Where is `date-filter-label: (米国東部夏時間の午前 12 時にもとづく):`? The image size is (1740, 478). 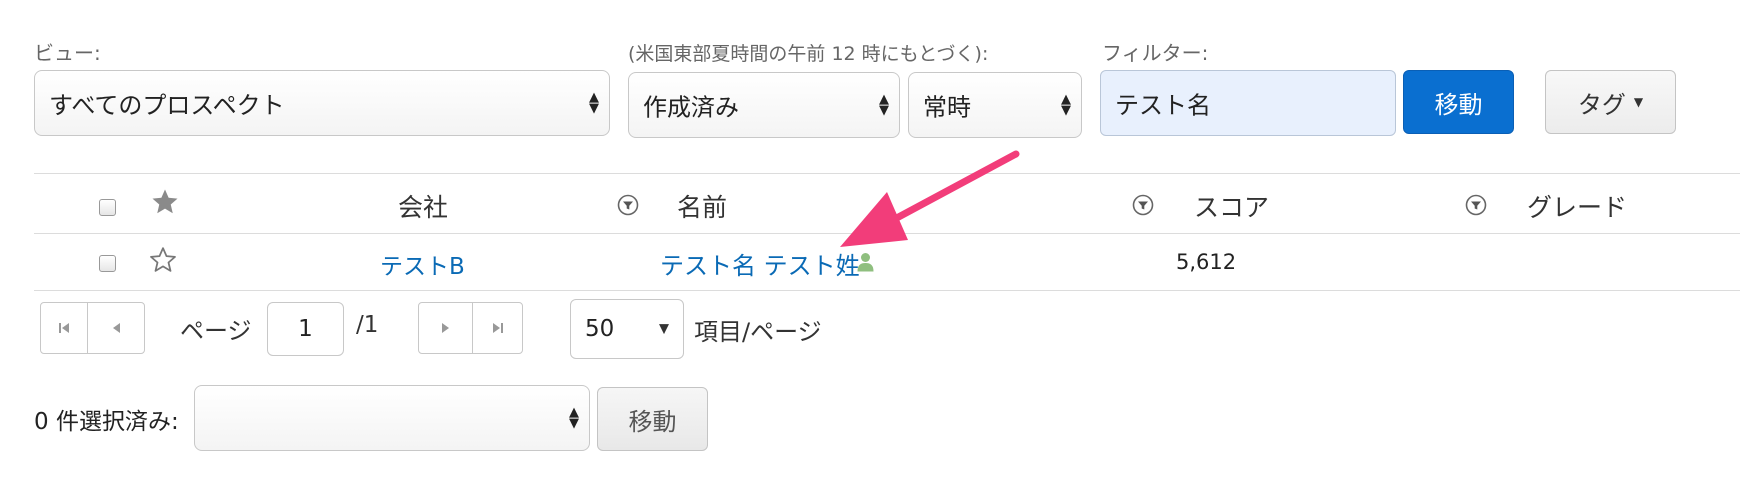 date-filter-label: (米国東部夏時間の午前 12 時にもとづく): is located at coordinates (808, 54).